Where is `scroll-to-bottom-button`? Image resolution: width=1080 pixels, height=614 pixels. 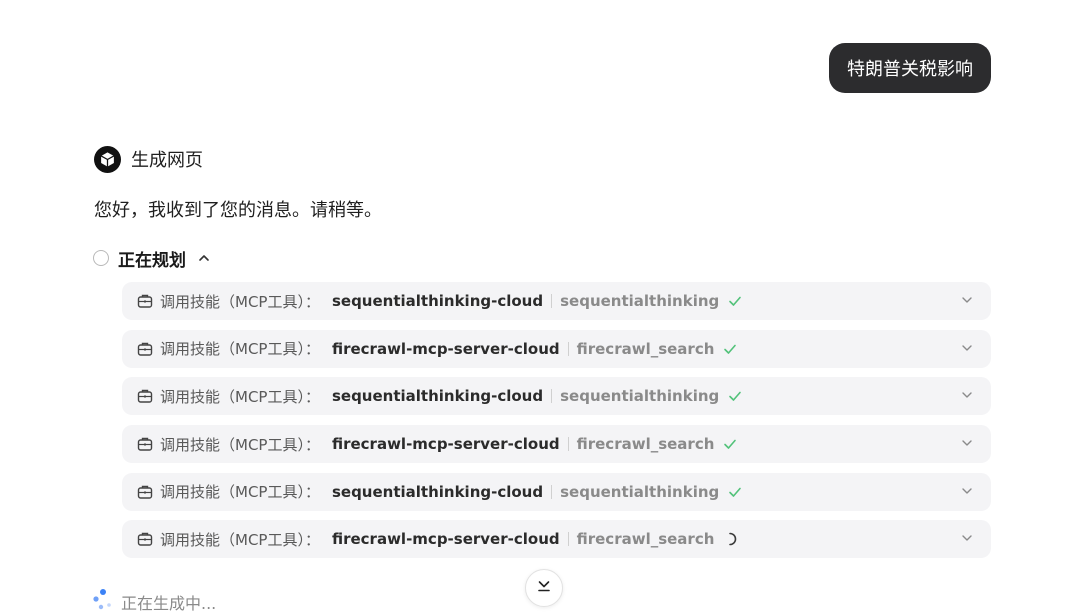 scroll-to-bottom-button is located at coordinates (544, 588).